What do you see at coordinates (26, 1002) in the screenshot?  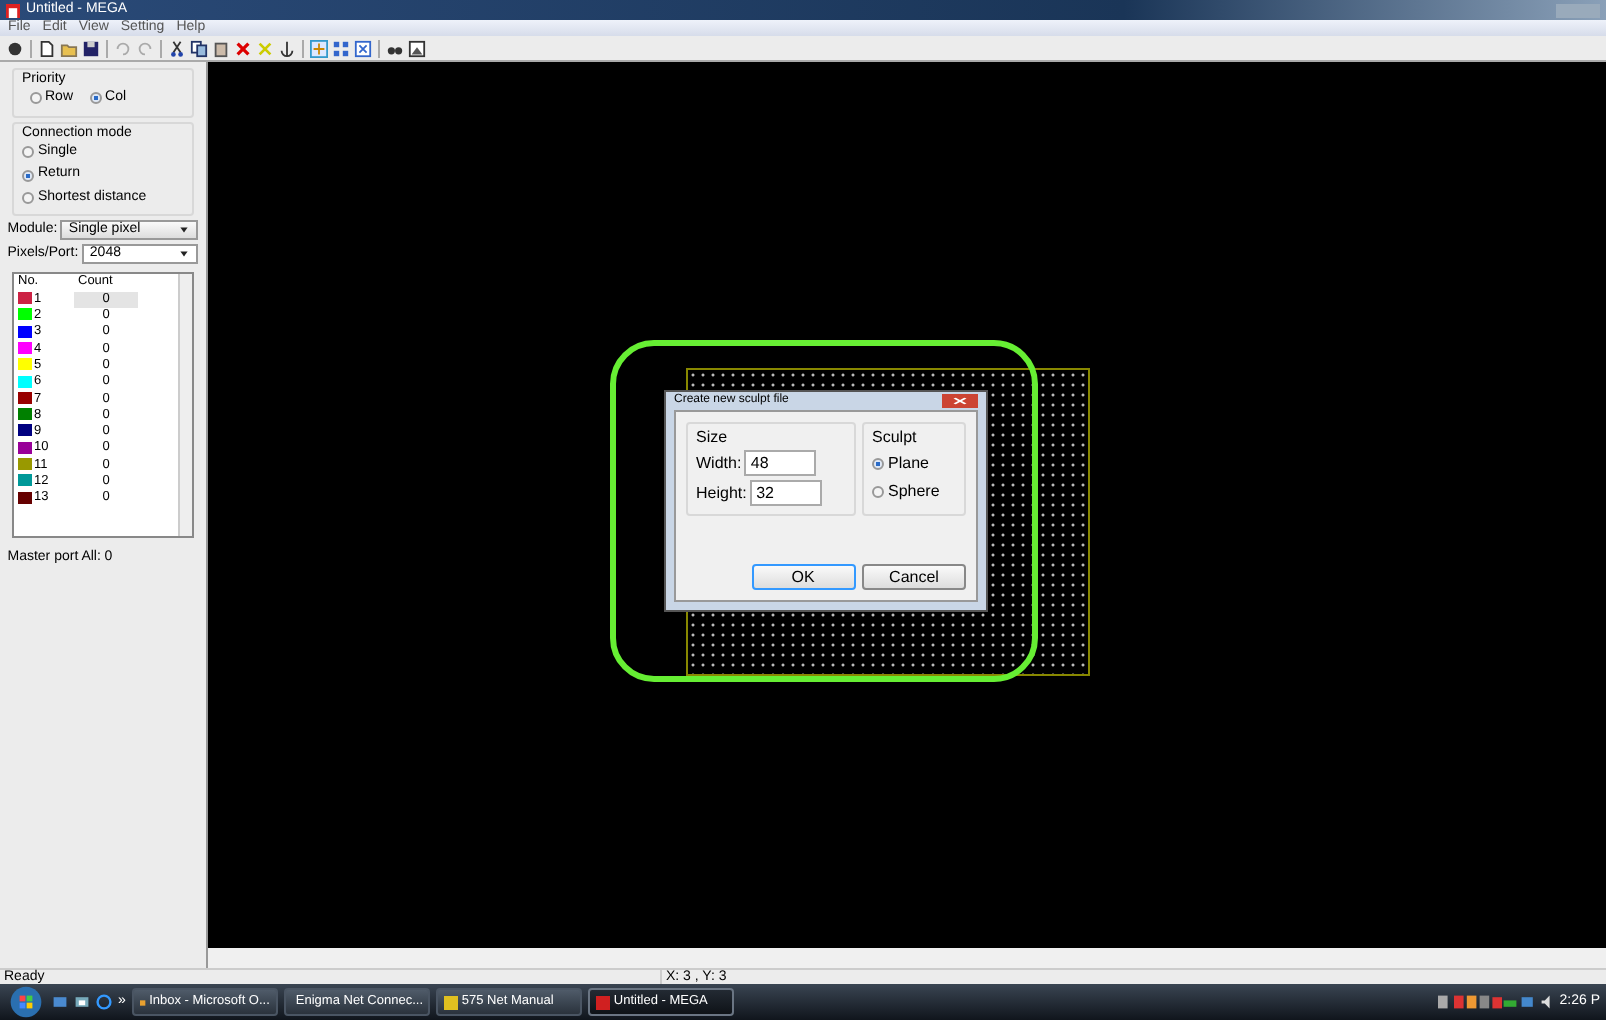 I see `start-button` at bounding box center [26, 1002].